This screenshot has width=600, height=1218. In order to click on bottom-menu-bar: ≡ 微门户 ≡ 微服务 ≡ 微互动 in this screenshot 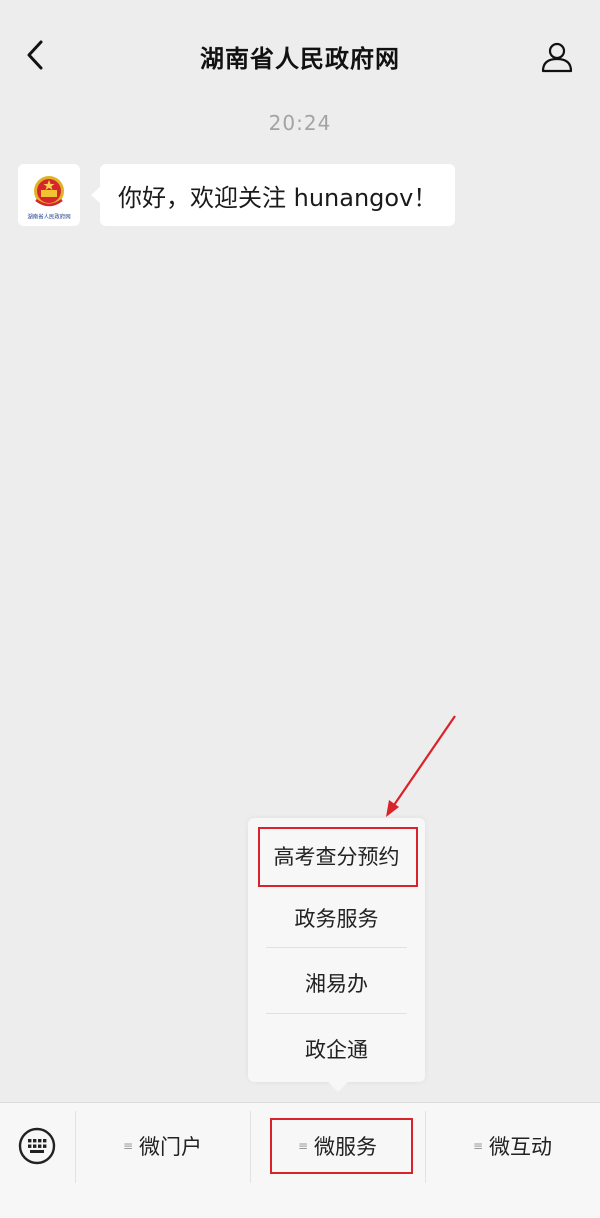, I will do `click(300, 1160)`.